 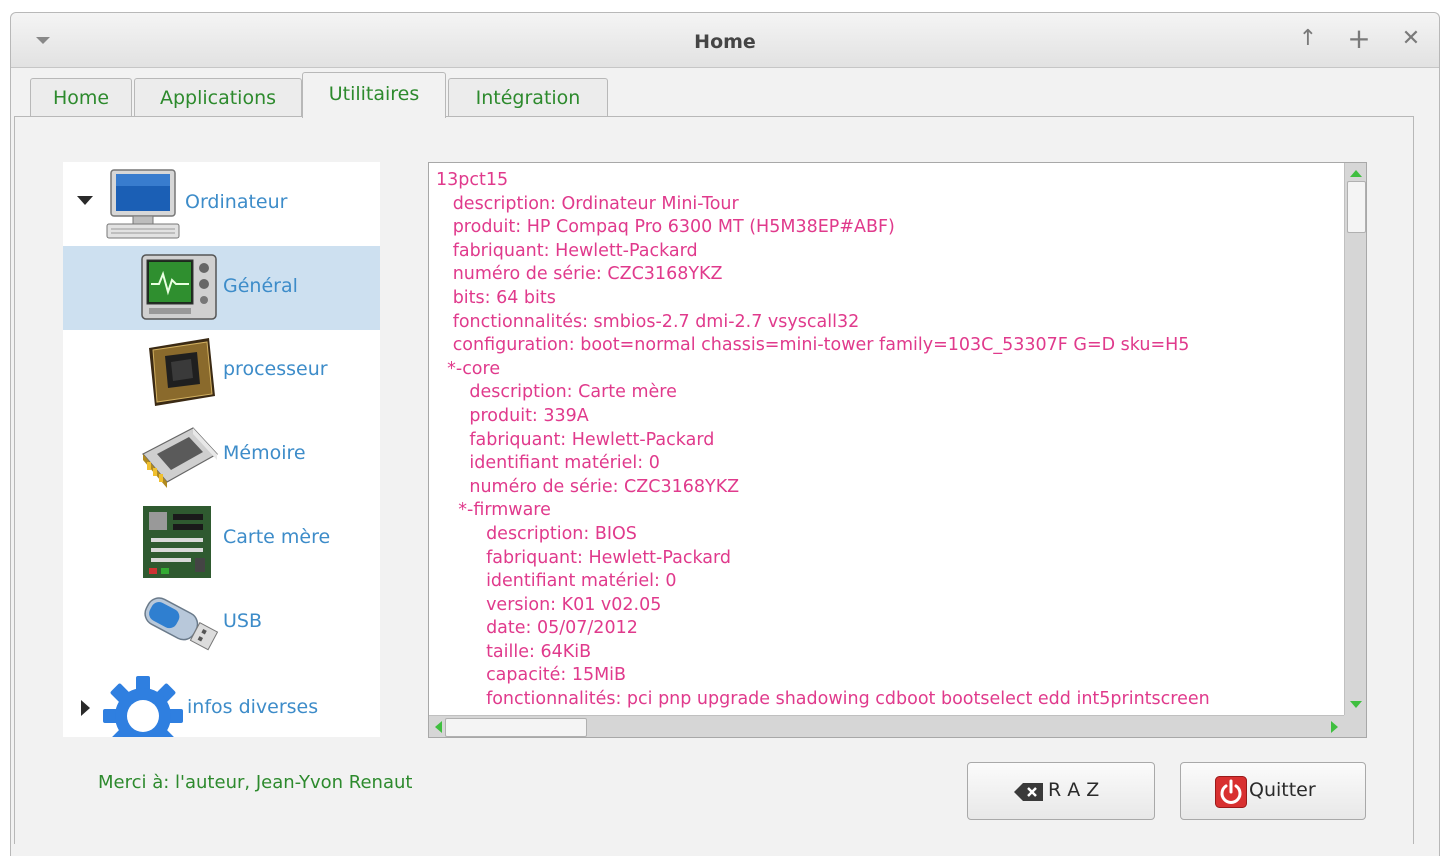 What do you see at coordinates (1335, 727) in the screenshot?
I see `scroll-right-arrow-icon` at bounding box center [1335, 727].